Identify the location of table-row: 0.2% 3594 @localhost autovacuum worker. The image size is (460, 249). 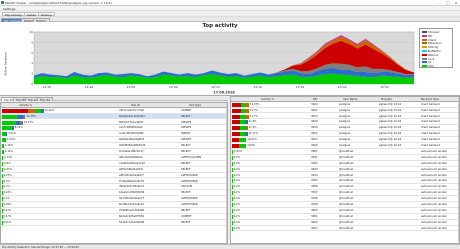
(344, 176).